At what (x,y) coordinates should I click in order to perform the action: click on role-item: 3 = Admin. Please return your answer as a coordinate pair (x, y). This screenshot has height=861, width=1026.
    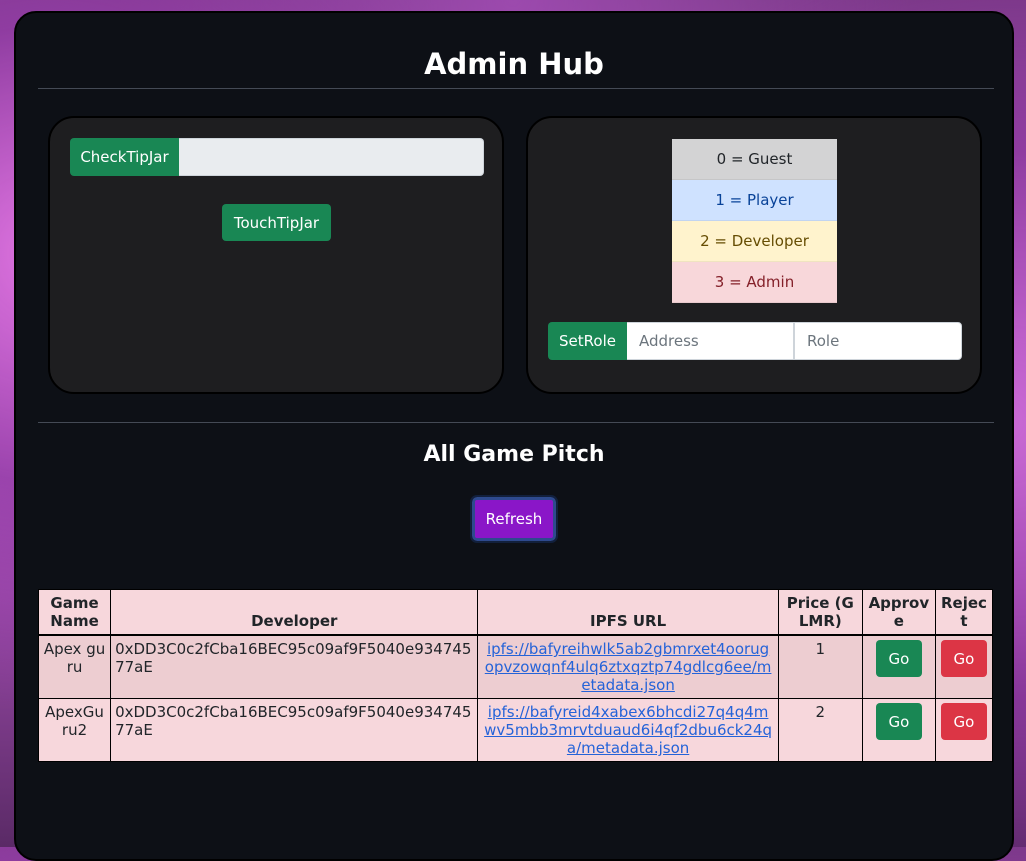
    Looking at the image, I should click on (754, 282).